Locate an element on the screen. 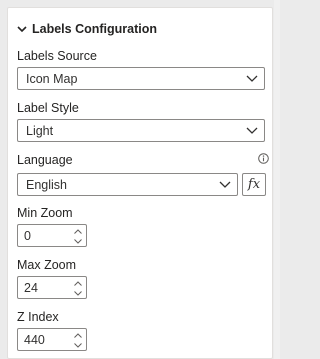 This screenshot has height=359, width=320. z-index-stepper is located at coordinates (52, 339).